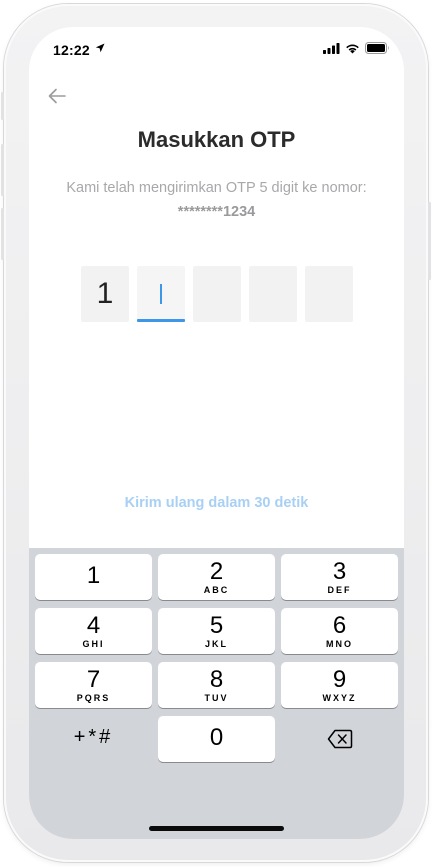  I want to click on masked-phone-number: ********1234, so click(216, 212).